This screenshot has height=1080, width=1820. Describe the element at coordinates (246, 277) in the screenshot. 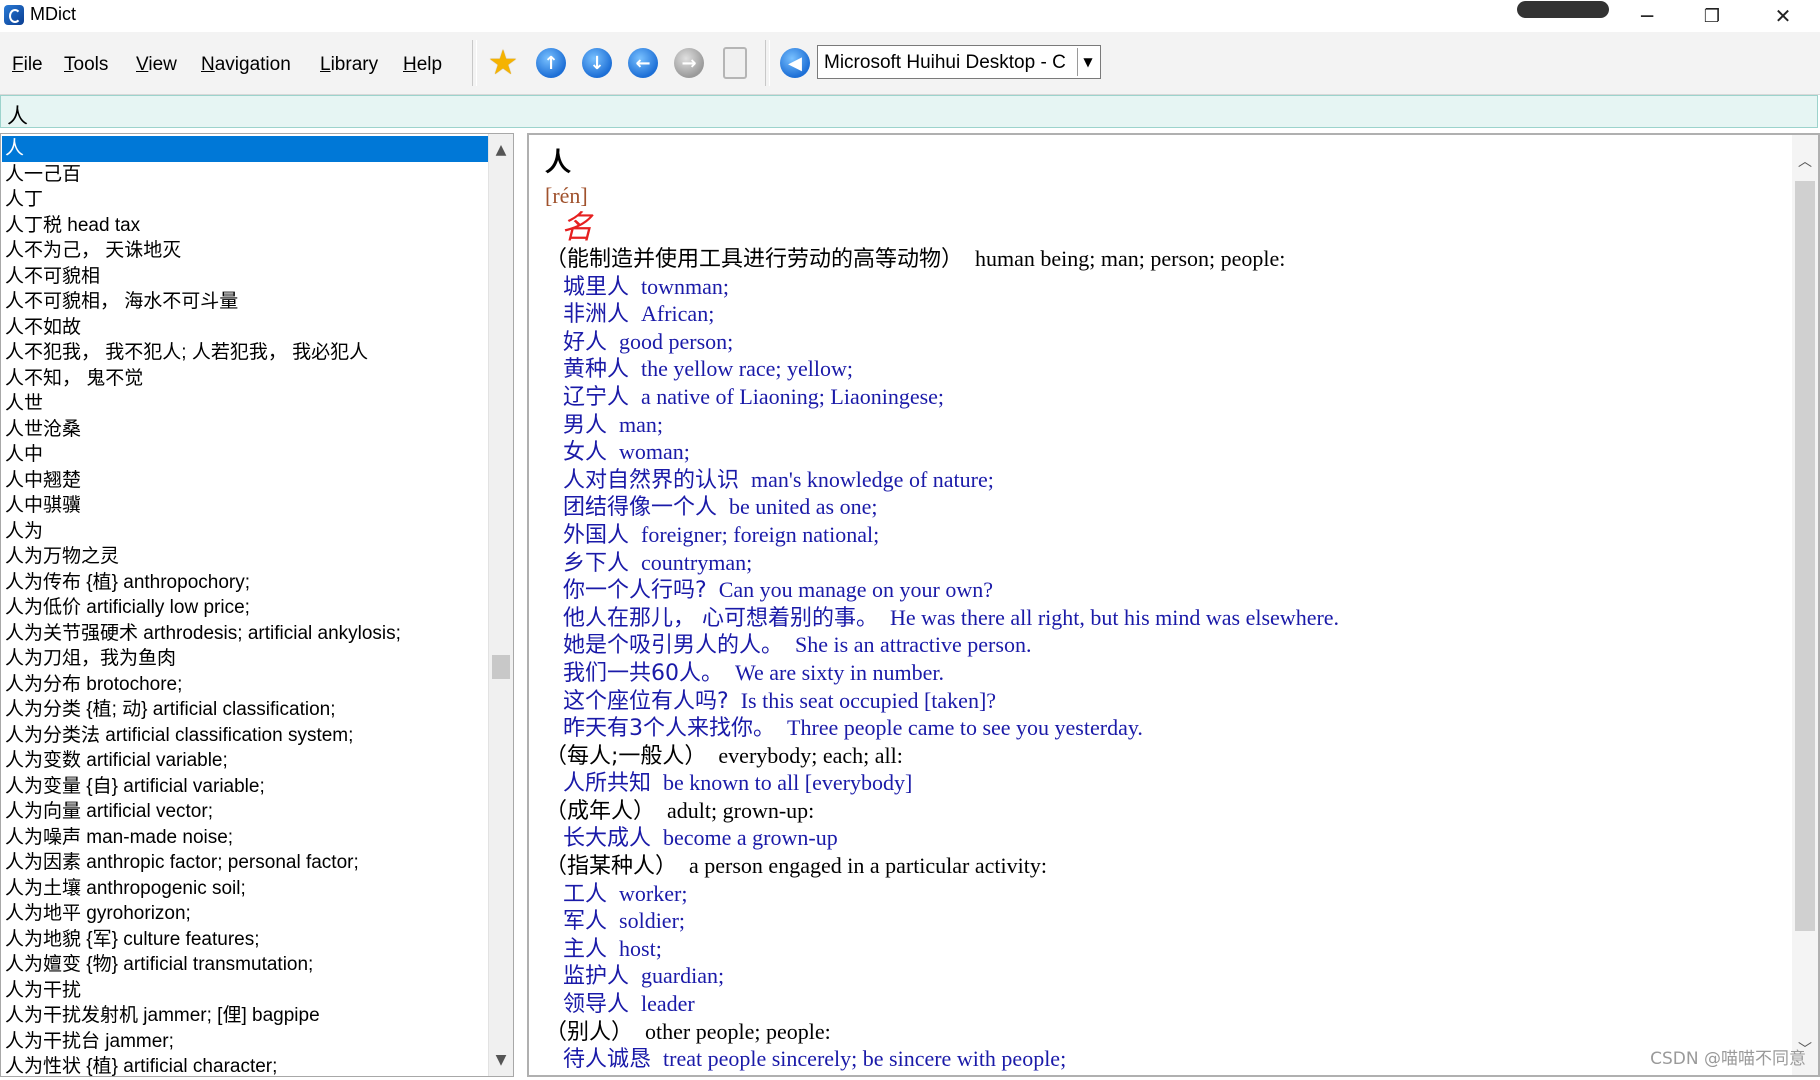

I see `word-list-item: 人不可貌相` at that location.